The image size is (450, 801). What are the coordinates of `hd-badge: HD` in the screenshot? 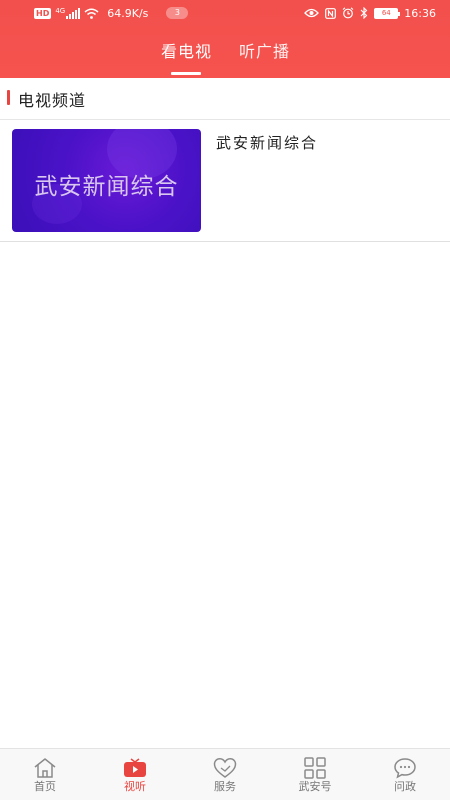 It's located at (43, 13).